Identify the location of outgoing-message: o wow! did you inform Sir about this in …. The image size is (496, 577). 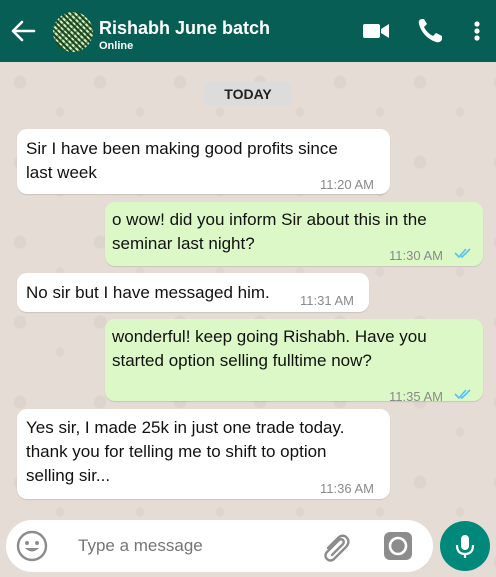
(294, 234).